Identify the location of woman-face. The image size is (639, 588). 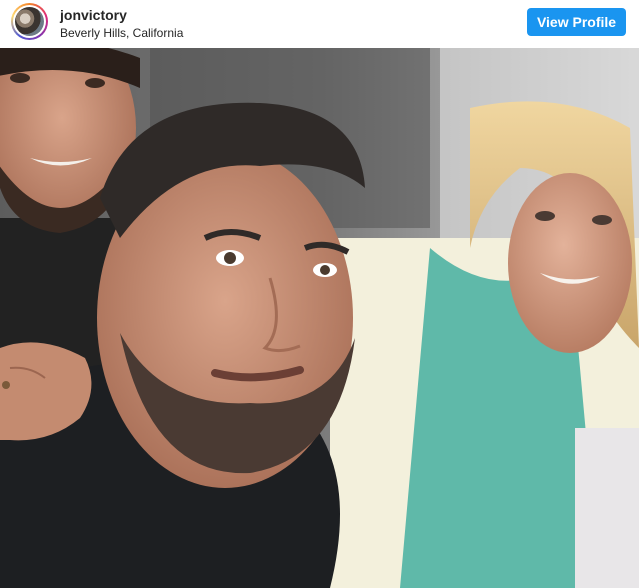
(570, 263).